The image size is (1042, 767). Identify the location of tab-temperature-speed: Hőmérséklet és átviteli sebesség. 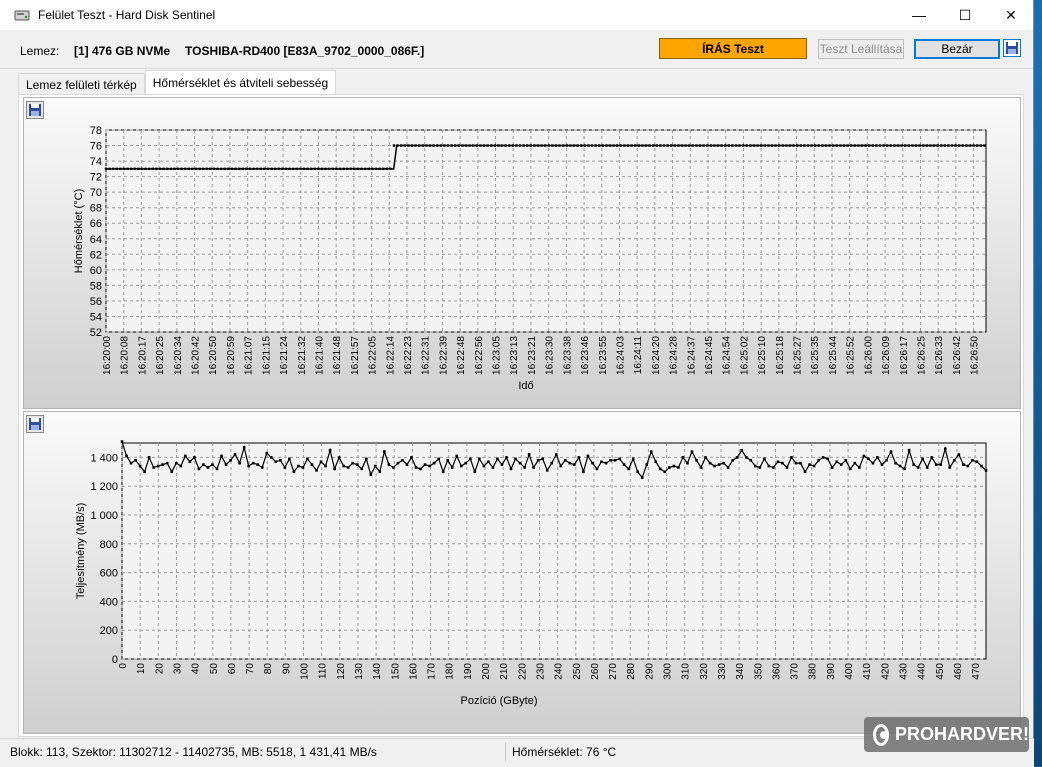
(240, 82).